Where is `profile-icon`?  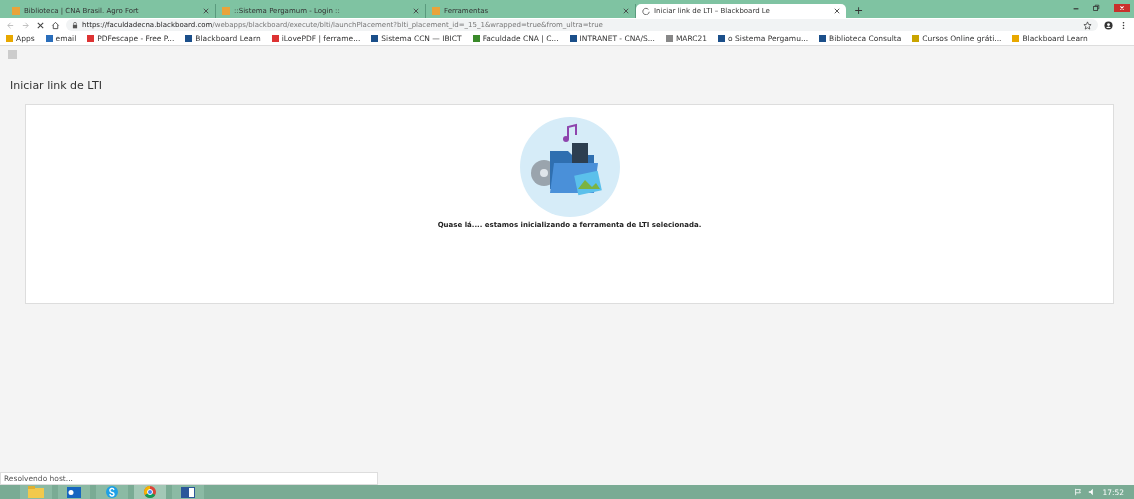
profile-icon is located at coordinates (1108, 25).